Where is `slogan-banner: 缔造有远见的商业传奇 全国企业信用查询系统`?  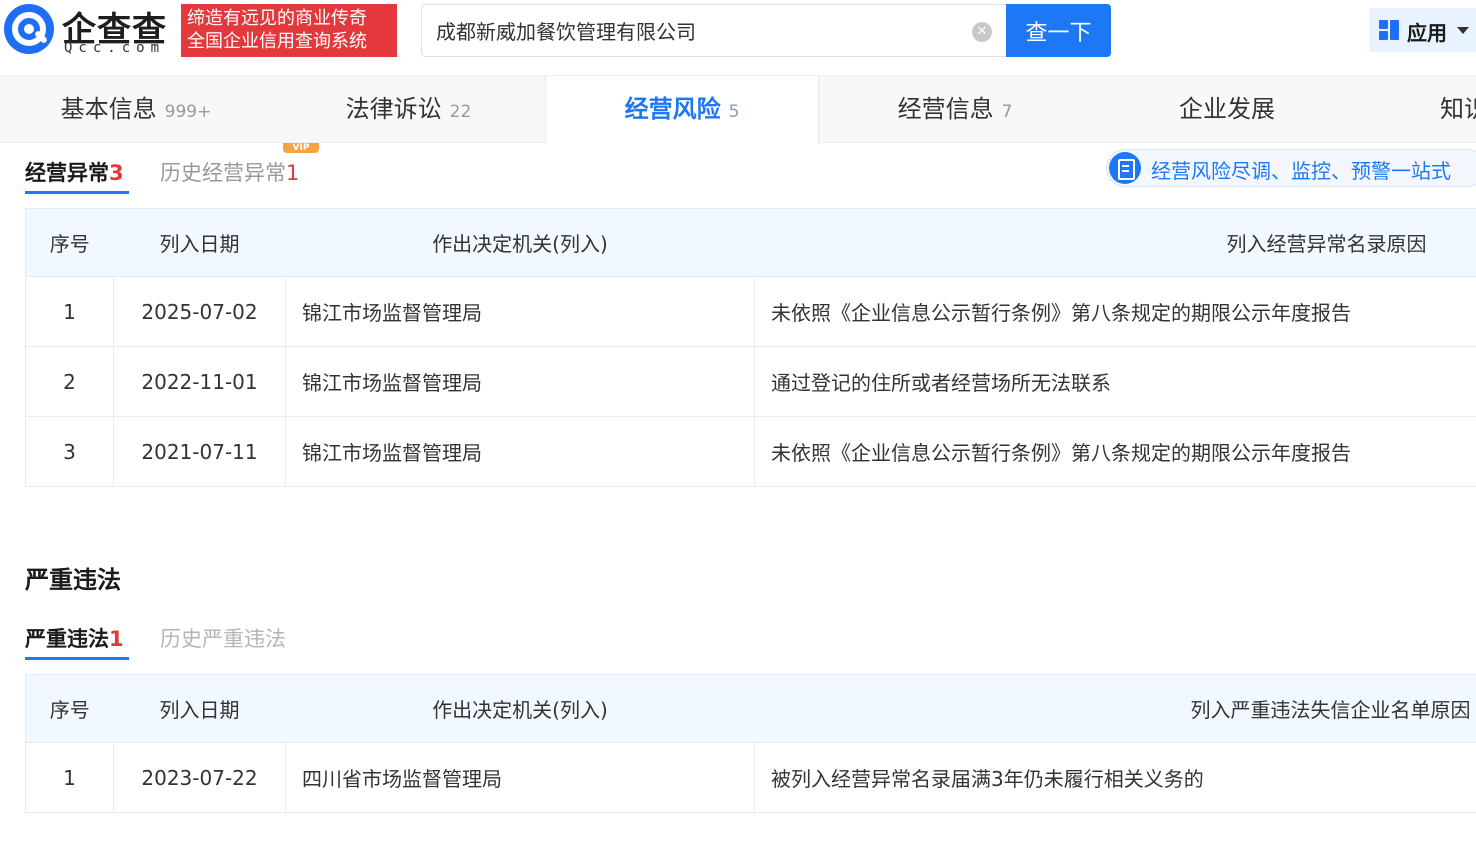 slogan-banner: 缔造有远见的商业传奇 全国企业信用查询系统 is located at coordinates (289, 30).